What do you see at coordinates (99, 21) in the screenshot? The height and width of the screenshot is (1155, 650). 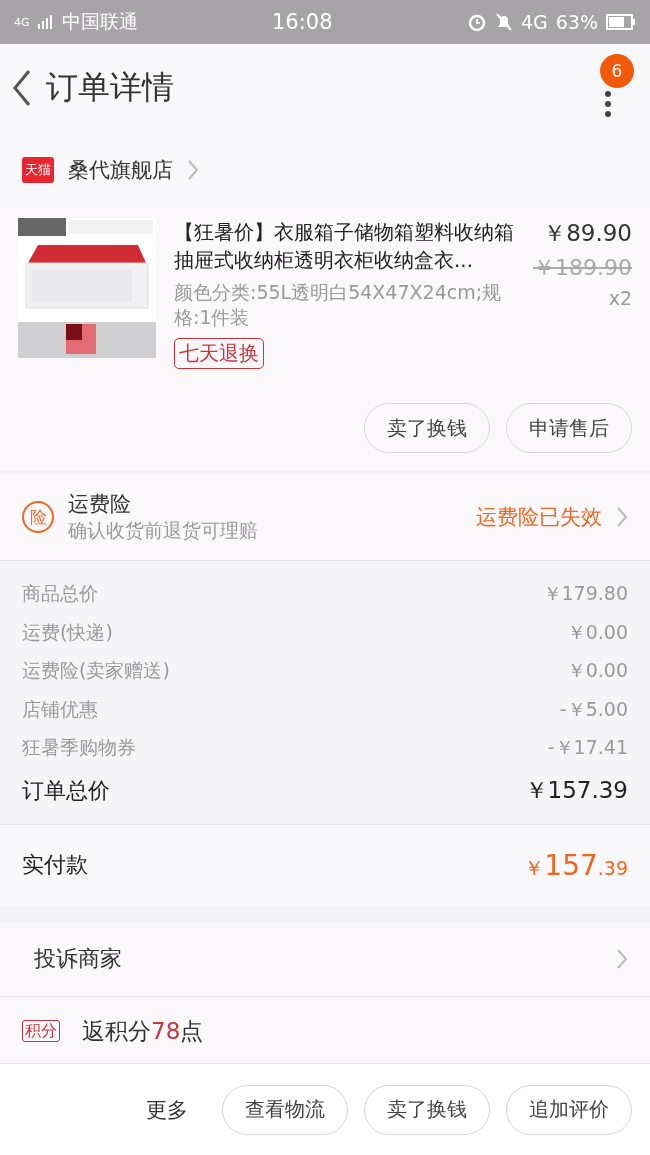 I see `carrier-label: 中国联通` at bounding box center [99, 21].